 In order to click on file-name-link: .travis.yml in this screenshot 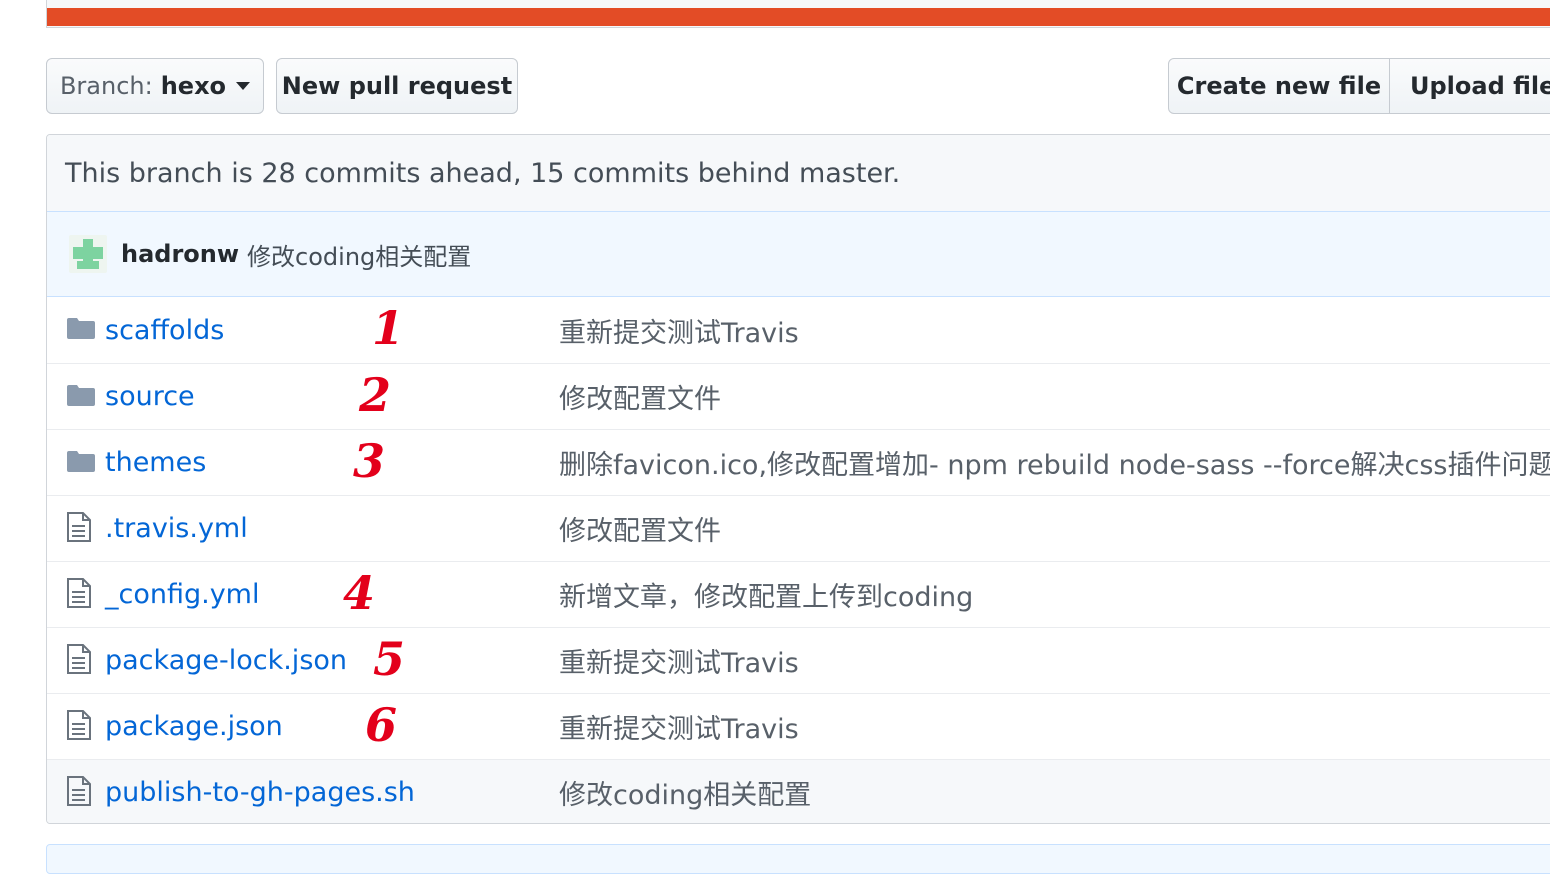, I will do `click(176, 528)`.